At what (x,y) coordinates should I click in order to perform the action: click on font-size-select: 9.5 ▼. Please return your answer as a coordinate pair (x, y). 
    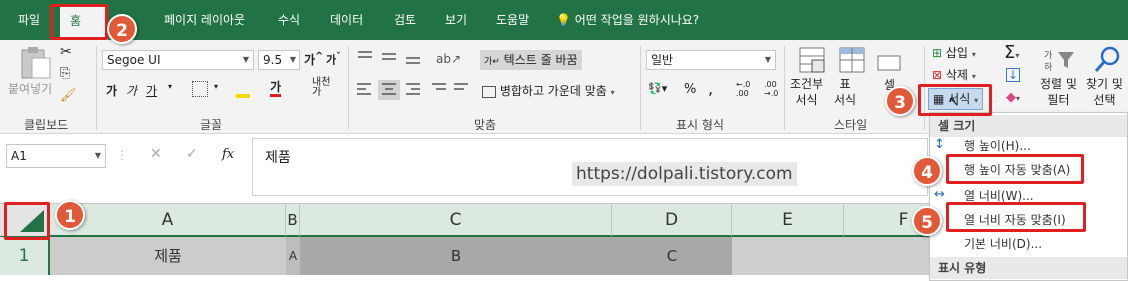
    Looking at the image, I should click on (279, 60).